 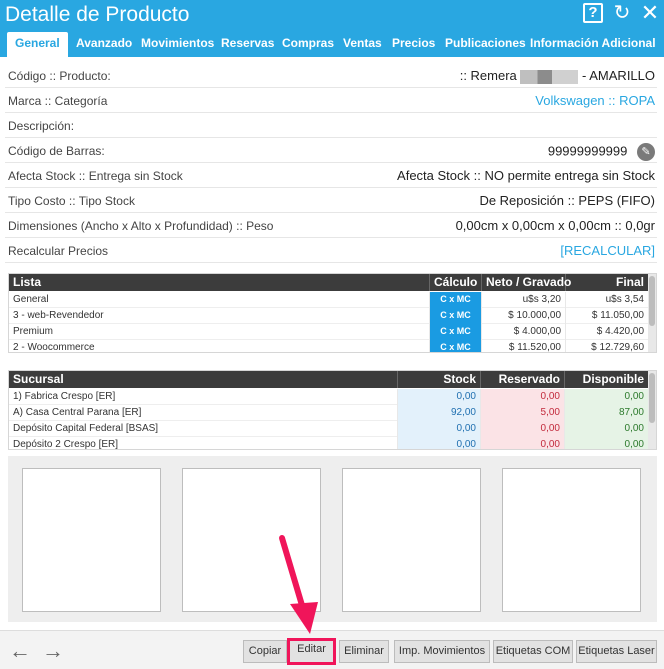 What do you see at coordinates (311, 651) in the screenshot?
I see `edit-button: Editar` at bounding box center [311, 651].